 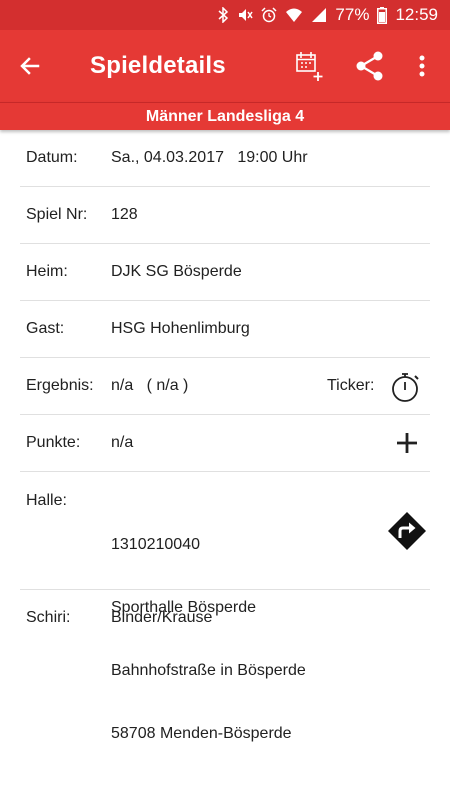 I want to click on mute-icon, so click(x=245, y=15).